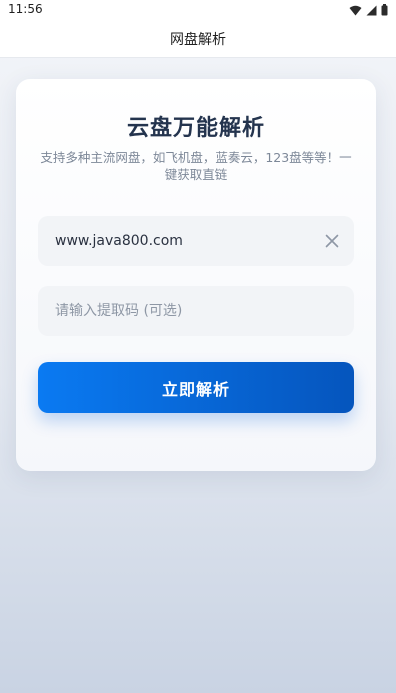 Image resolution: width=396 pixels, height=693 pixels. I want to click on page-title: 网盘解析, so click(198, 39).